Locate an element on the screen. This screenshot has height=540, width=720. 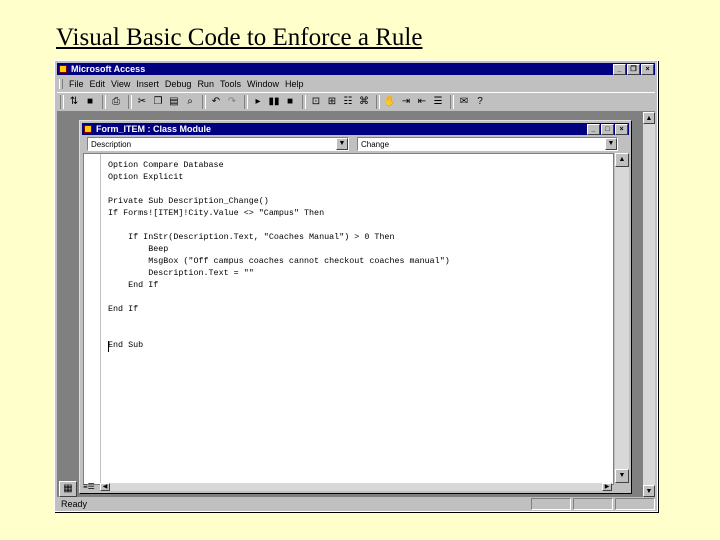
undo-icon: ↶ is located at coordinates (216, 102).